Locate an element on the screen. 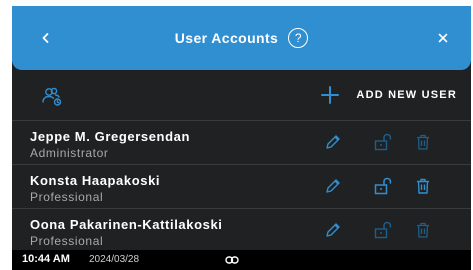 The height and width of the screenshot is (270, 473). status-date: 2024/03/28 is located at coordinates (114, 259).